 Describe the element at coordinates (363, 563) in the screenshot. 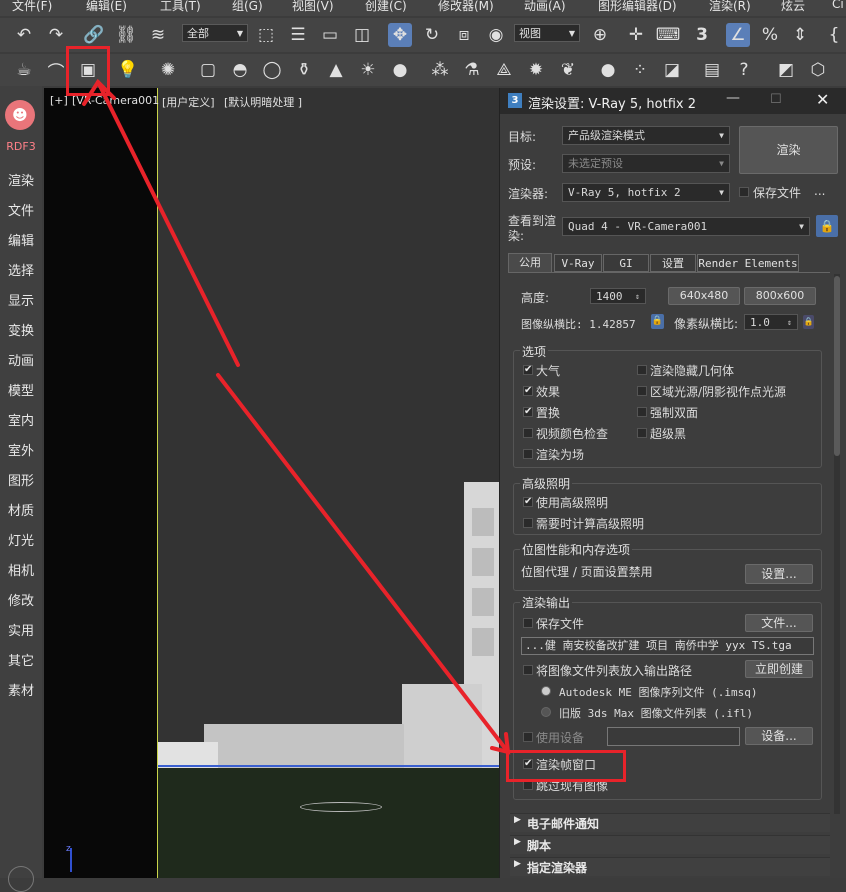

I see `annotation-arrow-down` at that location.